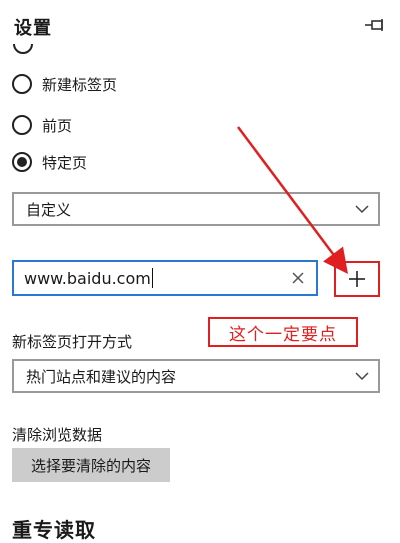 The width and height of the screenshot is (400, 543). I want to click on add-url-button, so click(357, 279).